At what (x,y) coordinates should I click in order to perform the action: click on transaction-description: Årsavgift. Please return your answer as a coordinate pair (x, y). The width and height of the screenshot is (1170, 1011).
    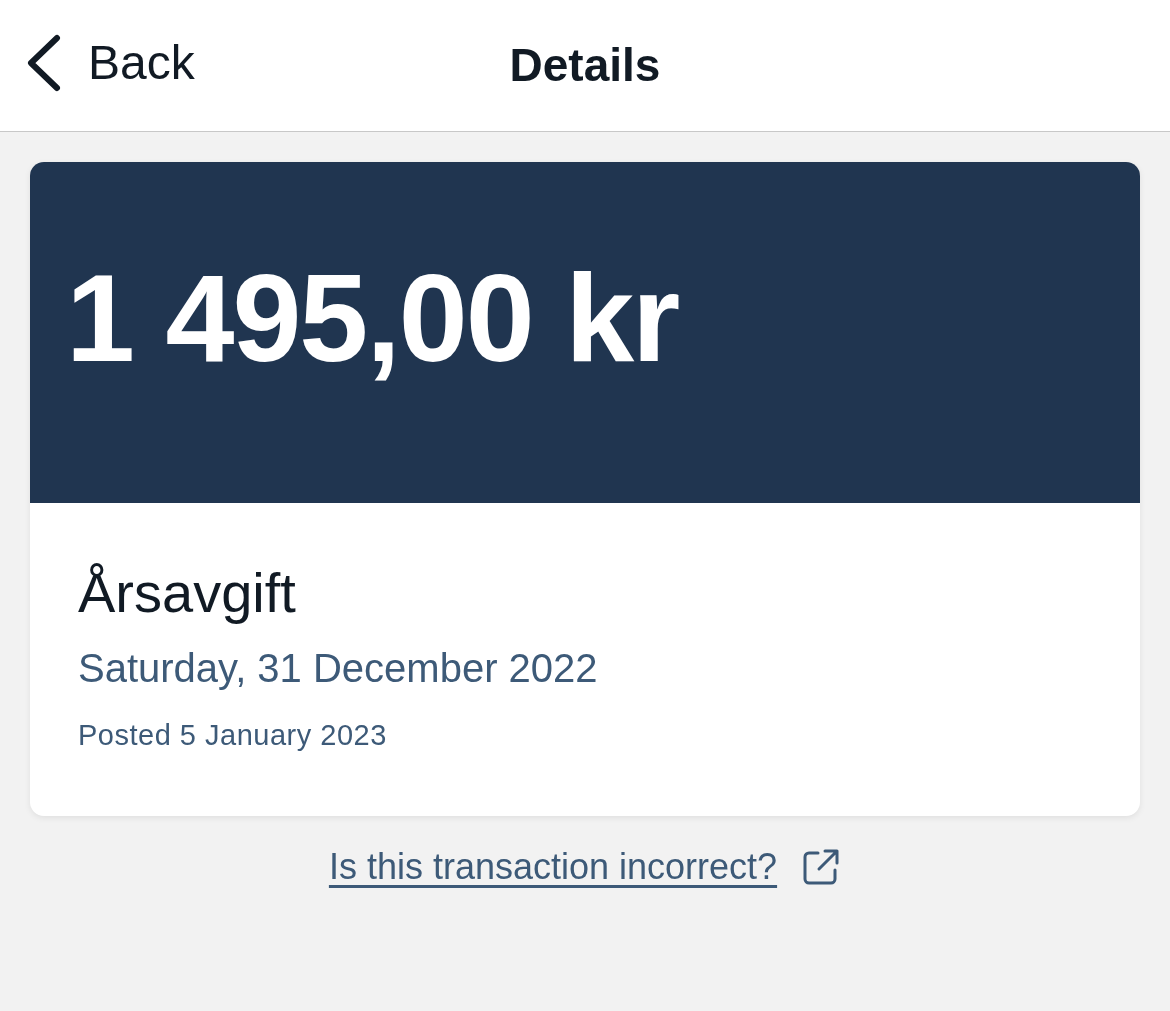
    Looking at the image, I should click on (187, 593).